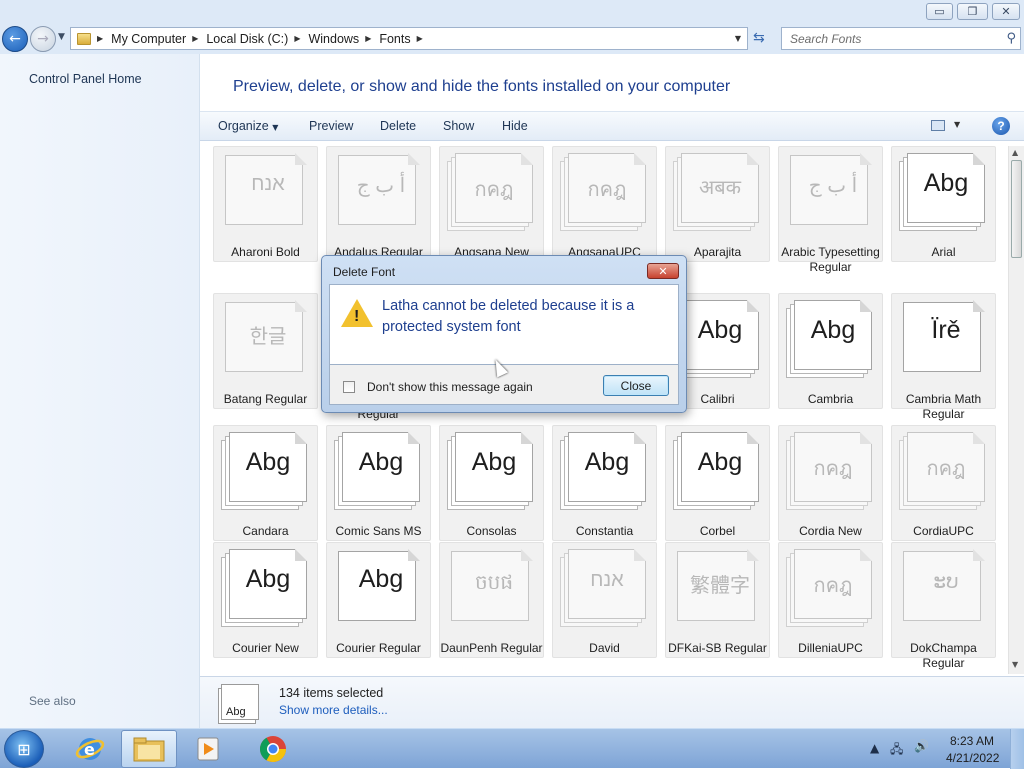  Describe the element at coordinates (972, 741) in the screenshot. I see `clock-time: 8:23 AM` at that location.